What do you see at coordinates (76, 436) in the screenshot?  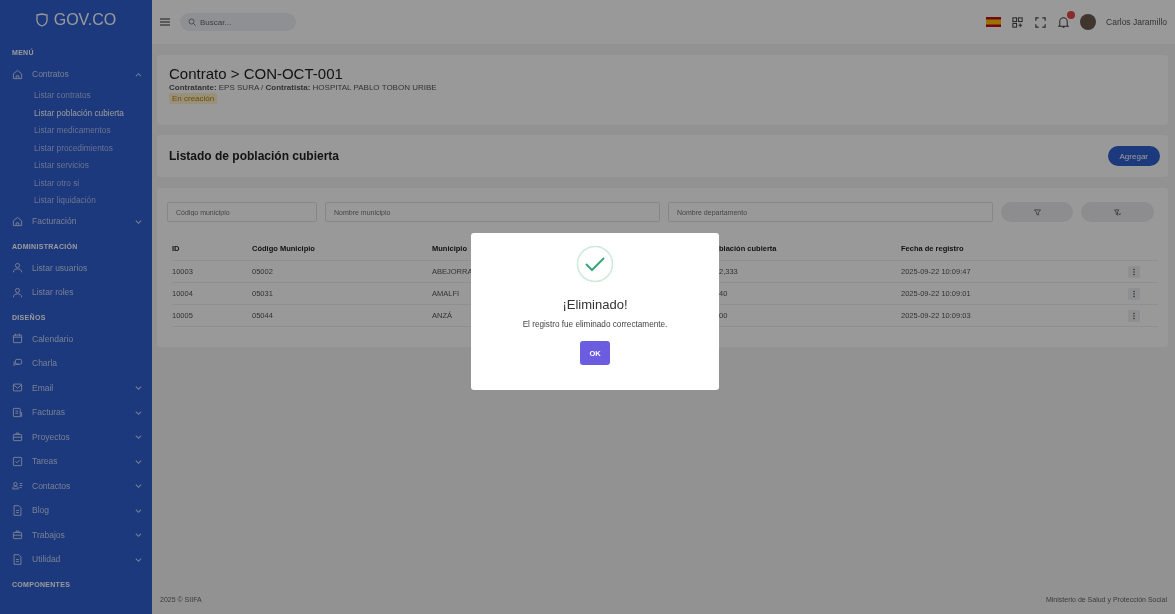 I see `sidebar-item: Proyectos` at bounding box center [76, 436].